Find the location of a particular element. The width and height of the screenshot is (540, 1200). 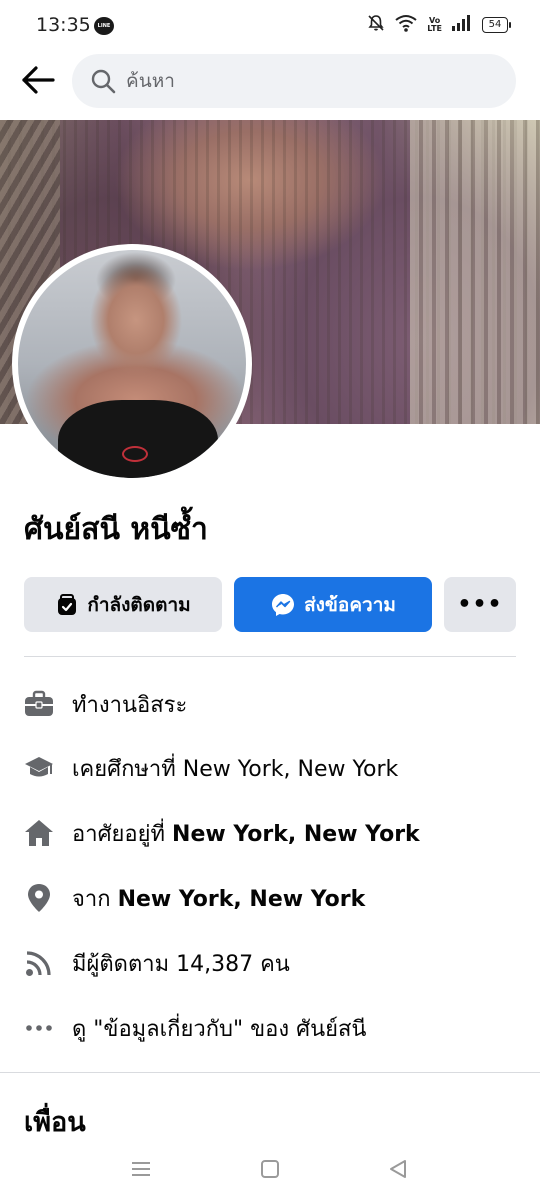

messenger-icon is located at coordinates (283, 605).